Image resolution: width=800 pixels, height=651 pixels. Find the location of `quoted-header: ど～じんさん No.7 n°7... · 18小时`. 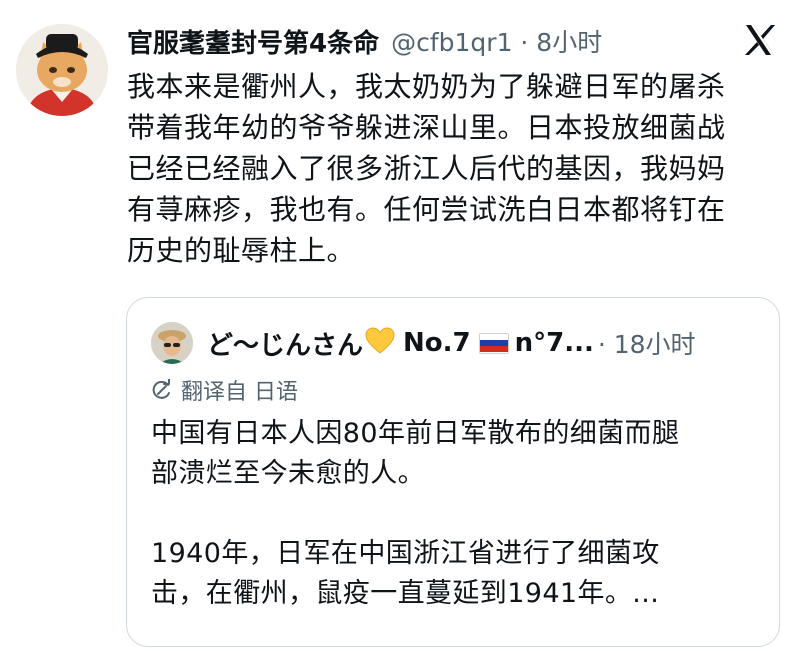

quoted-header: ど～じんさん No.7 n°7... · 18小时 is located at coordinates (451, 343).